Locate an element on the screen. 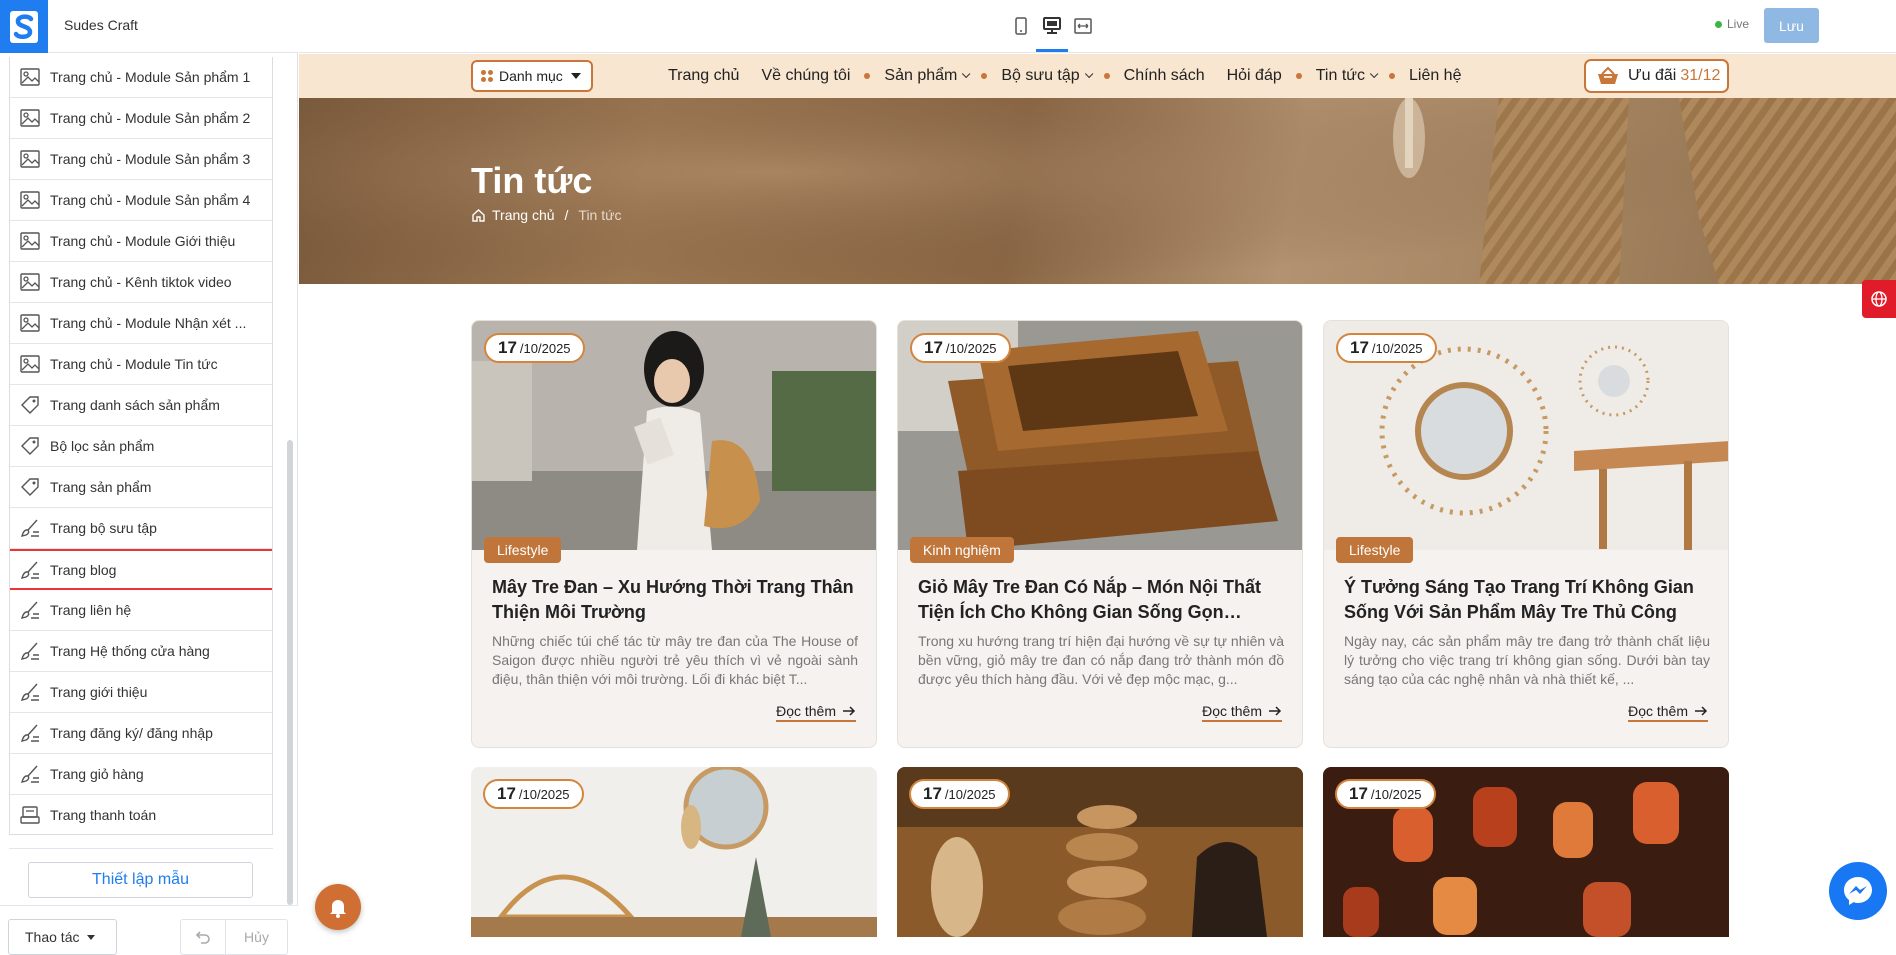 The width and height of the screenshot is (1896, 955). sidebar-item: Trang chủ - Module Giới thiệu is located at coordinates (141, 241).